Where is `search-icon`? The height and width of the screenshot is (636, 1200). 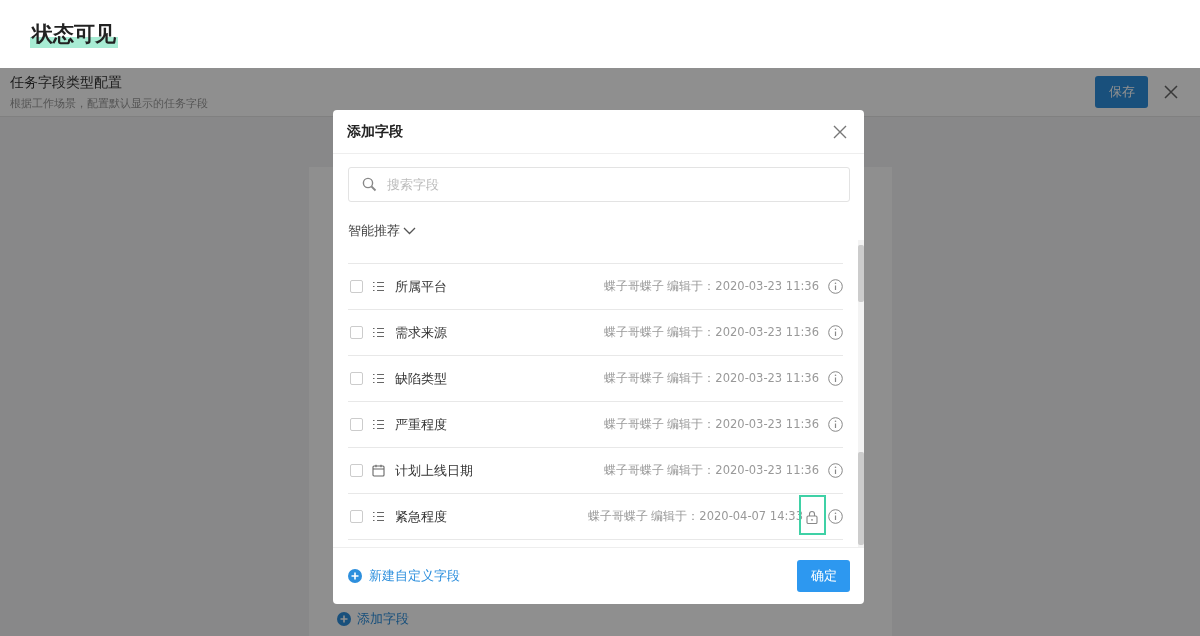 search-icon is located at coordinates (369, 184).